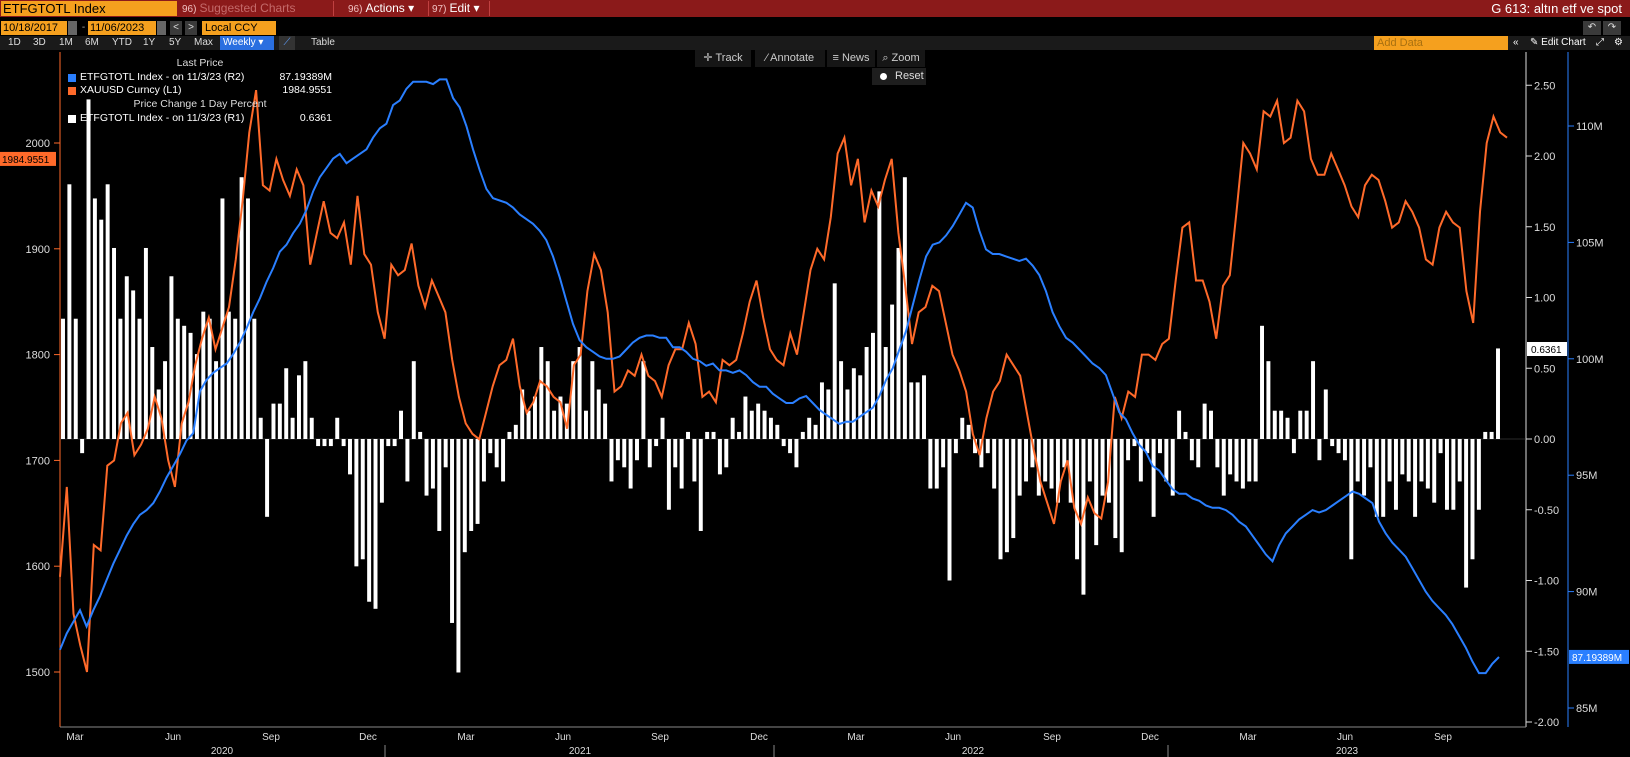  What do you see at coordinates (905, 58) in the screenshot?
I see `zoom-label: Zoom` at bounding box center [905, 58].